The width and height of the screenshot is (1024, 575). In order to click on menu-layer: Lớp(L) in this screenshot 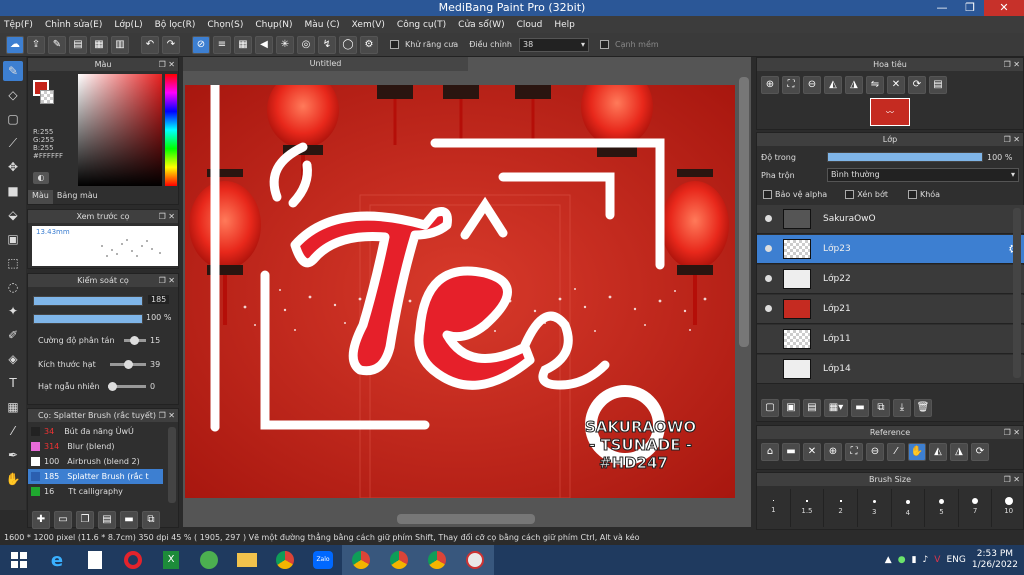, I will do `click(128, 25)`.